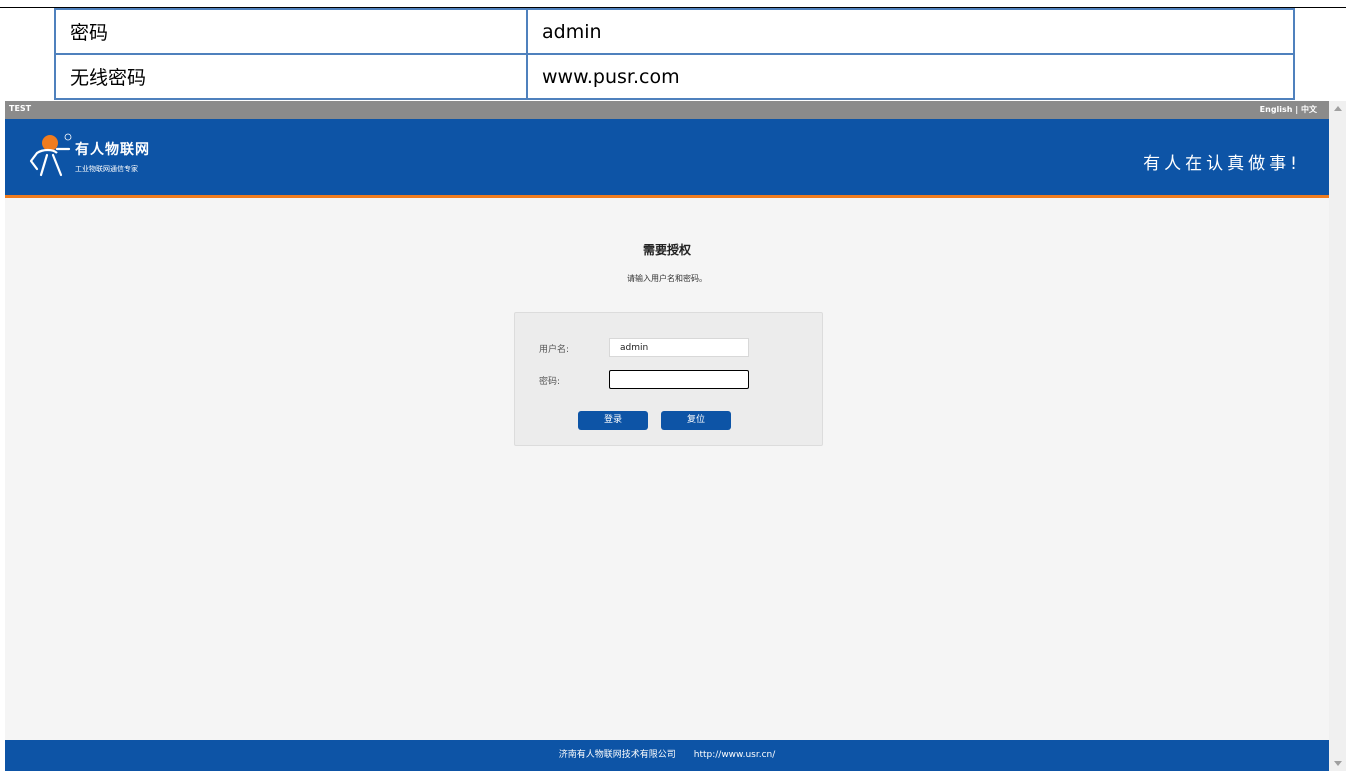 Image resolution: width=1346 pixels, height=771 pixels. I want to click on login-button: 登录, so click(613, 420).